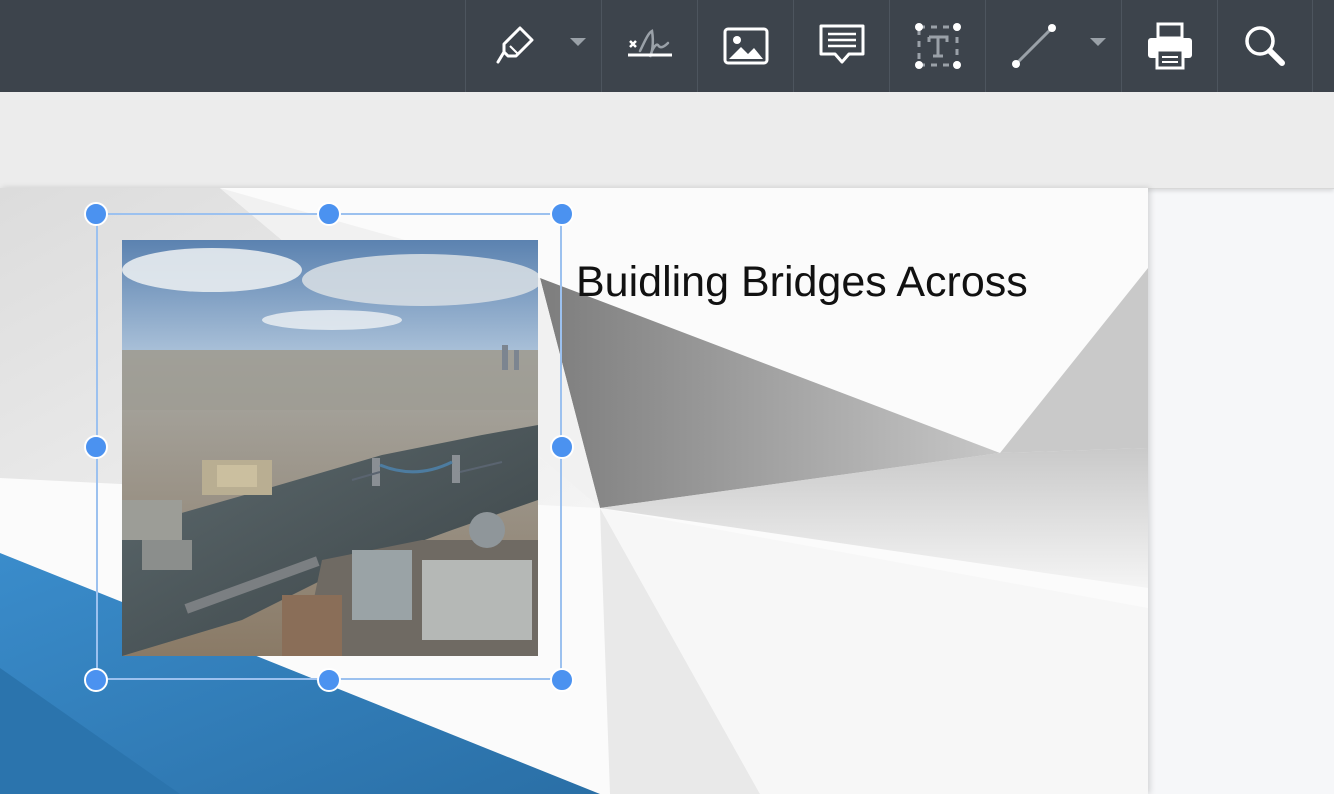 The image size is (1334, 794). I want to click on resize-handle-bottom-right, so click(562, 680).